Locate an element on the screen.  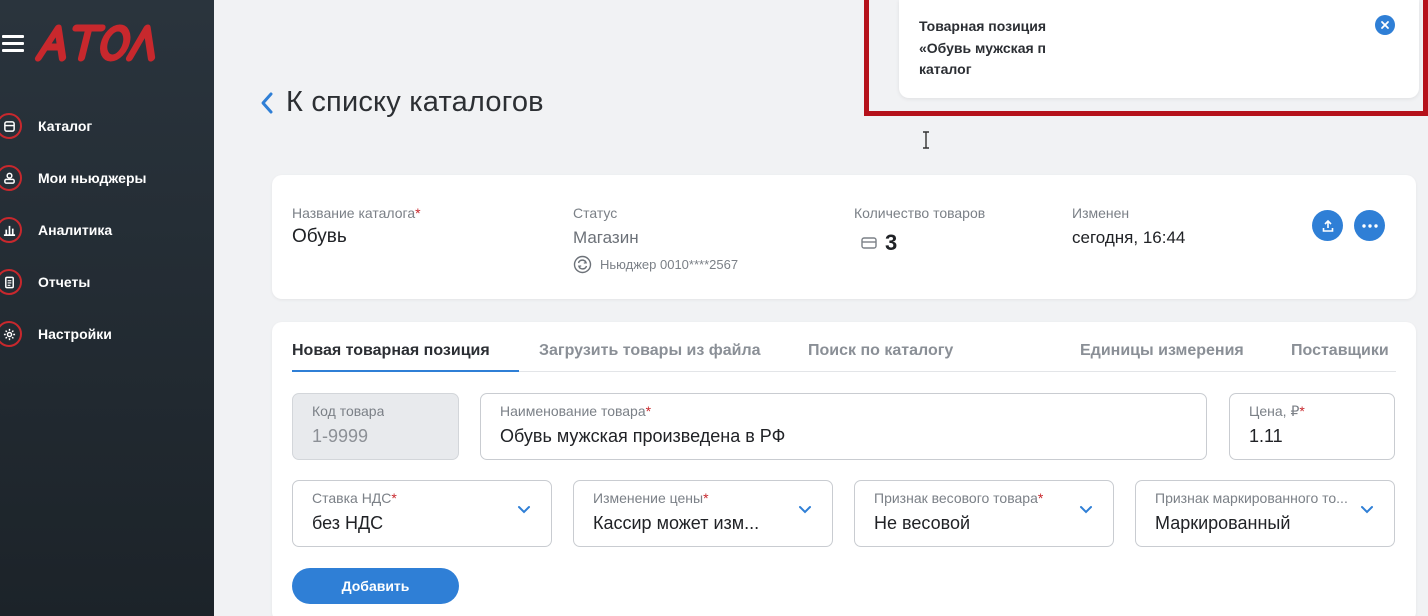
changed-label: Изменен is located at coordinates (1101, 213).